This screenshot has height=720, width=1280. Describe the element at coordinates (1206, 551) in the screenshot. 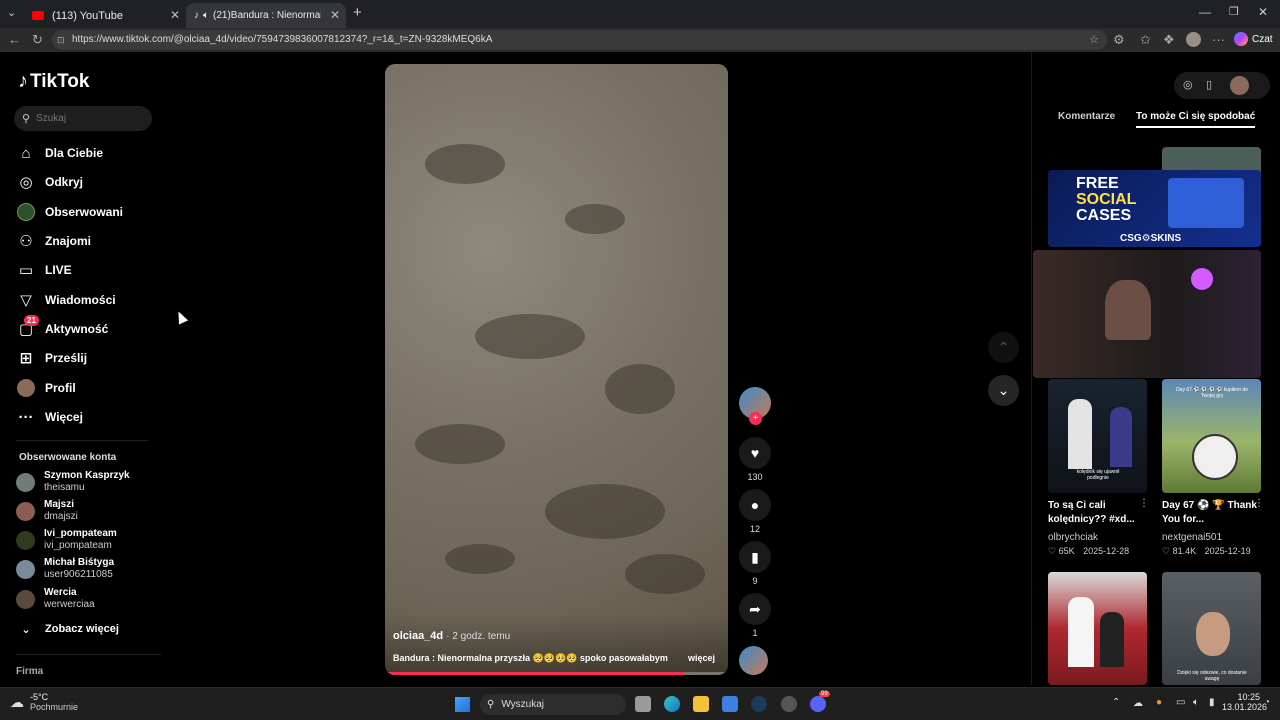

I see `video-stats: ♡ 81.4K 2025-12-19` at that location.